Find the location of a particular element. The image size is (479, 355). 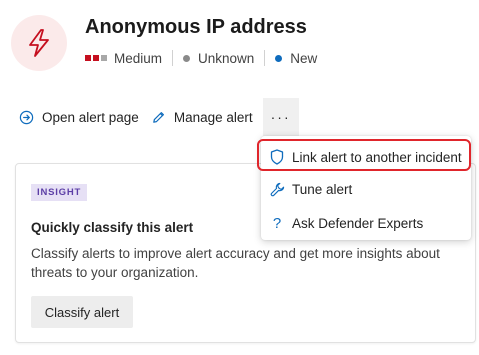

menu-item-ask-experts: ? Ask Defender Experts is located at coordinates (366, 223).